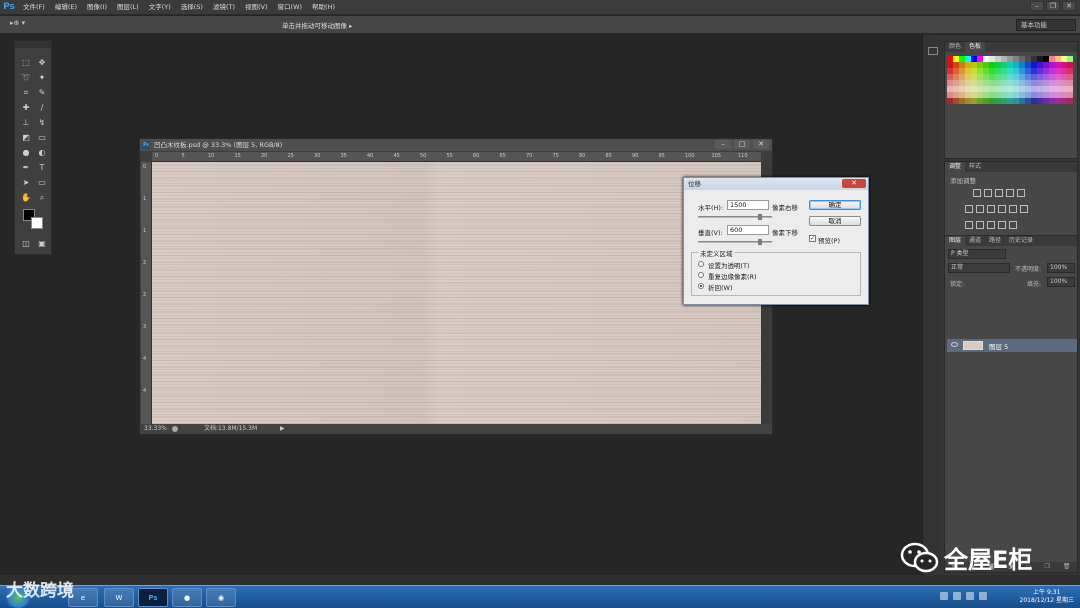 This screenshot has height=608, width=1080. Describe the element at coordinates (835, 221) in the screenshot. I see `cancel-button: 取消` at that location.